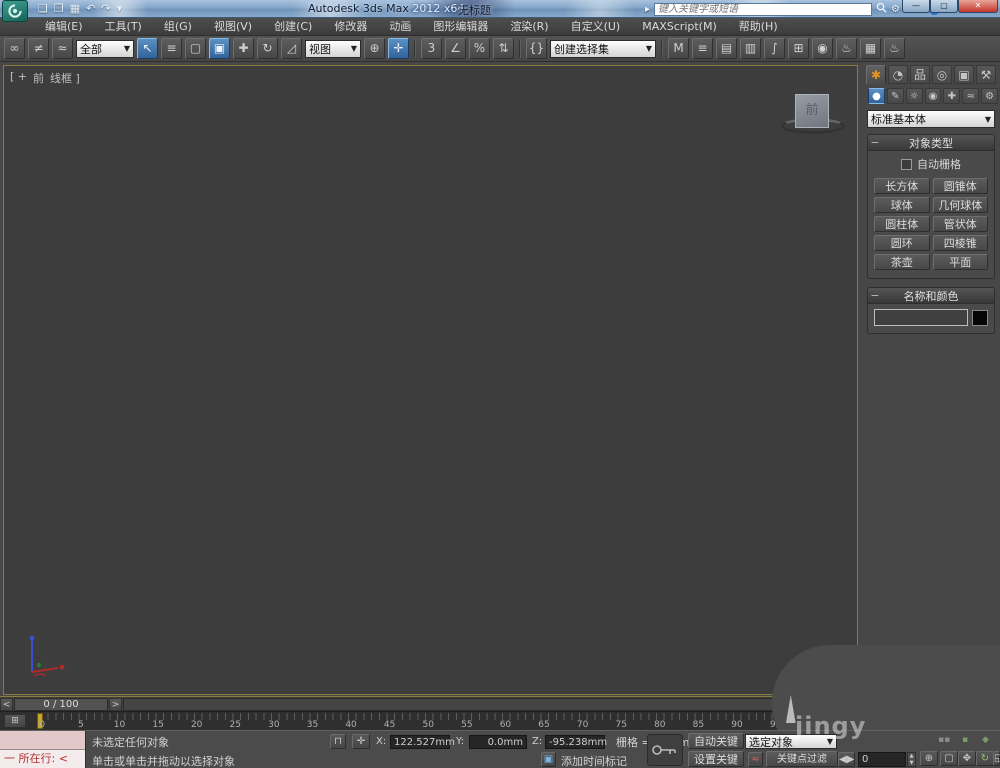  I want to click on render-production-icon: ♨, so click(894, 48).